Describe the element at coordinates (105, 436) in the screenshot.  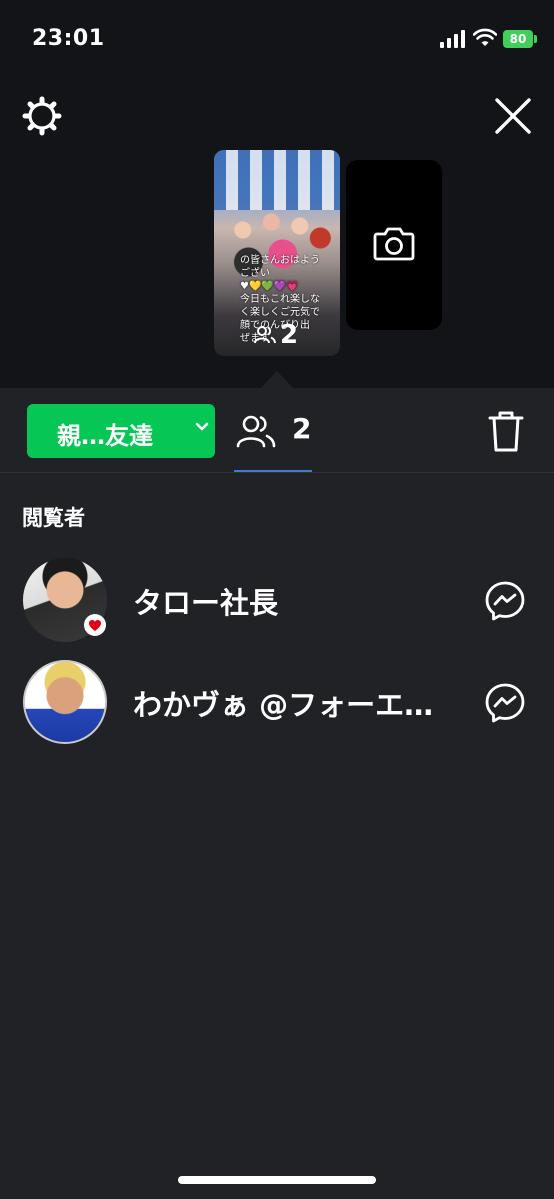
I see `audience-label: 親…友達` at that location.